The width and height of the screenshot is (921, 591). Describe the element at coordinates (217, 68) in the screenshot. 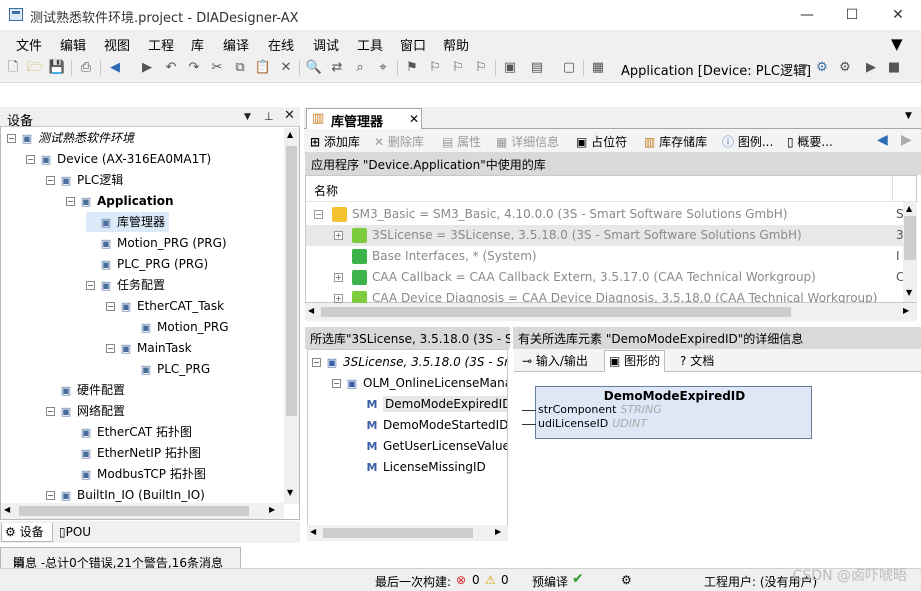

I see `cut-icon: ✂` at that location.